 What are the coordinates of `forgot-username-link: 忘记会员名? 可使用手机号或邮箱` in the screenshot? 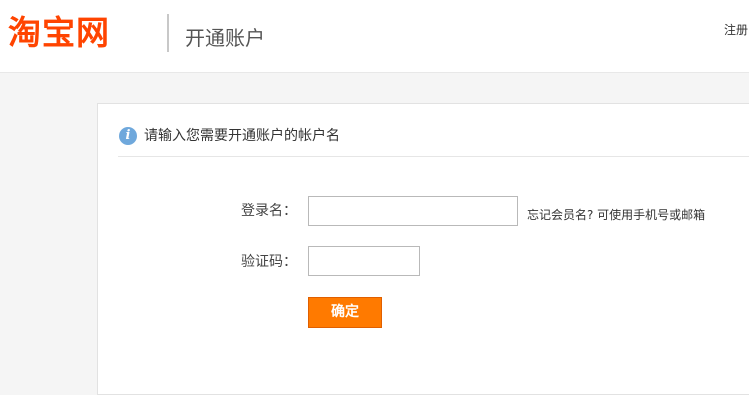 It's located at (616, 215).